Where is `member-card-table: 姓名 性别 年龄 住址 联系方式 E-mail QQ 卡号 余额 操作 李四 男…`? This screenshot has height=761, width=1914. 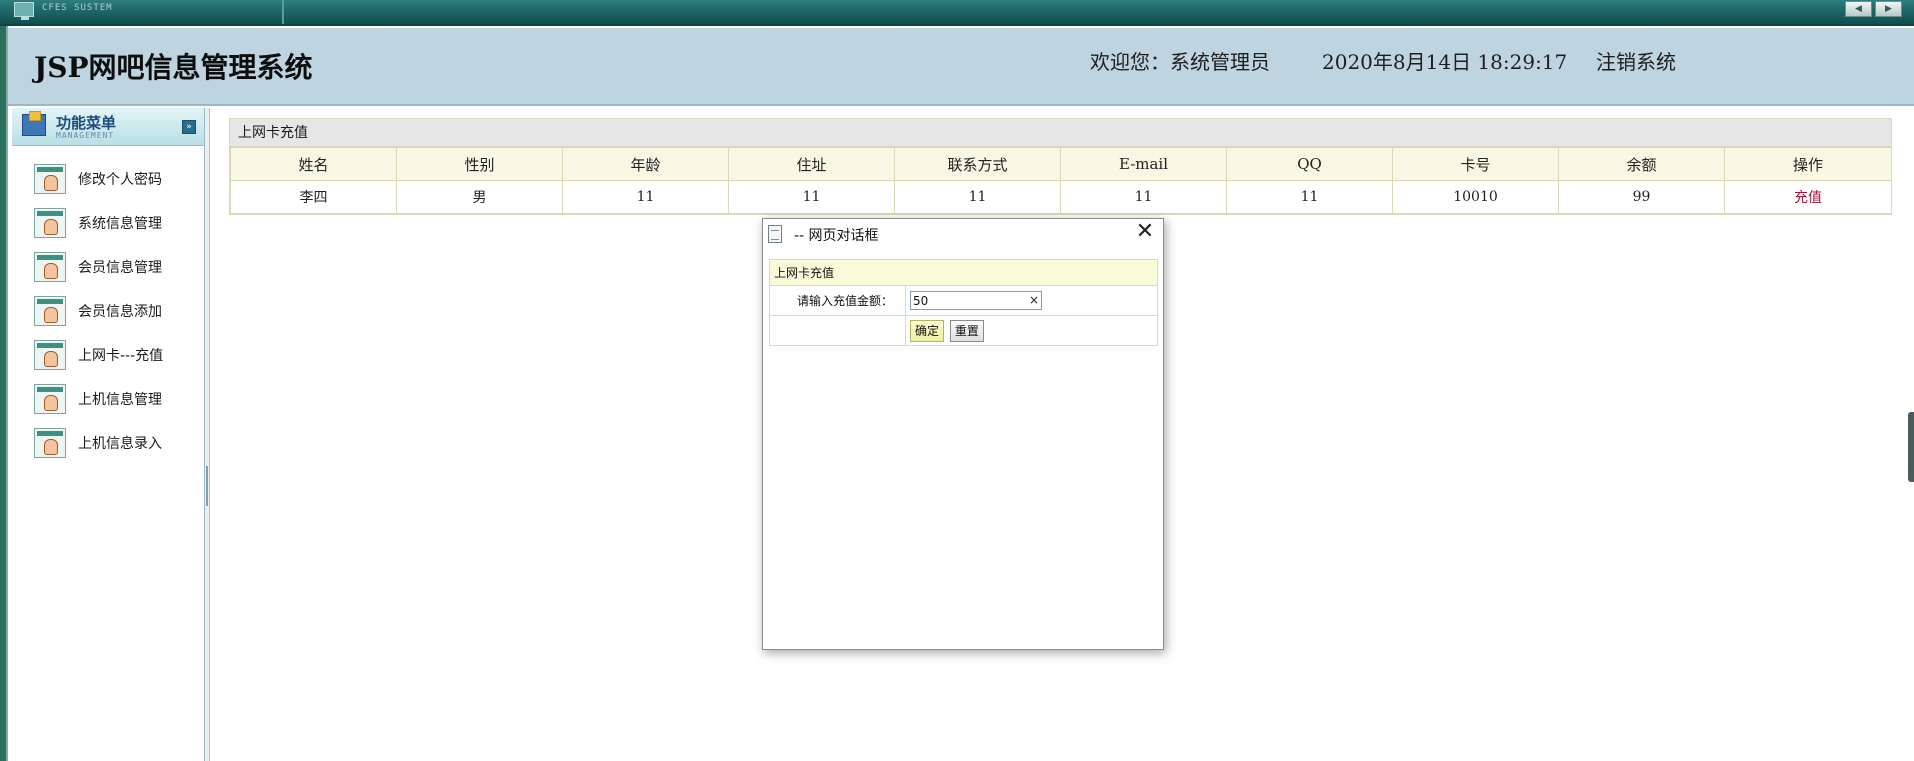 member-card-table: 姓名 性别 年龄 住址 联系方式 E-mail QQ 卡号 余额 操作 李四 男… is located at coordinates (1061, 180).